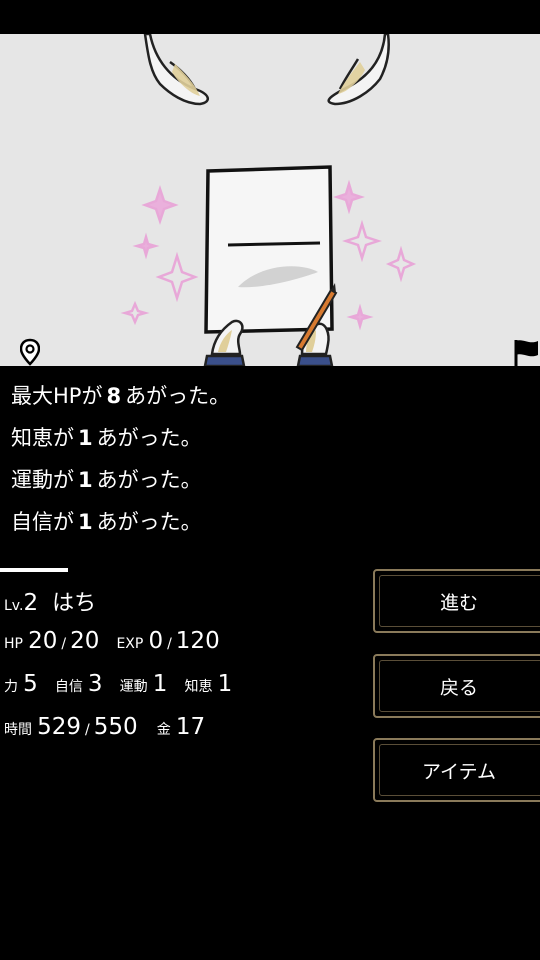 Image resolution: width=540 pixels, height=960 pixels. Describe the element at coordinates (112, 641) in the screenshot. I see `hp-exp-row: HP 20/20 EXP 0/120` at that location.